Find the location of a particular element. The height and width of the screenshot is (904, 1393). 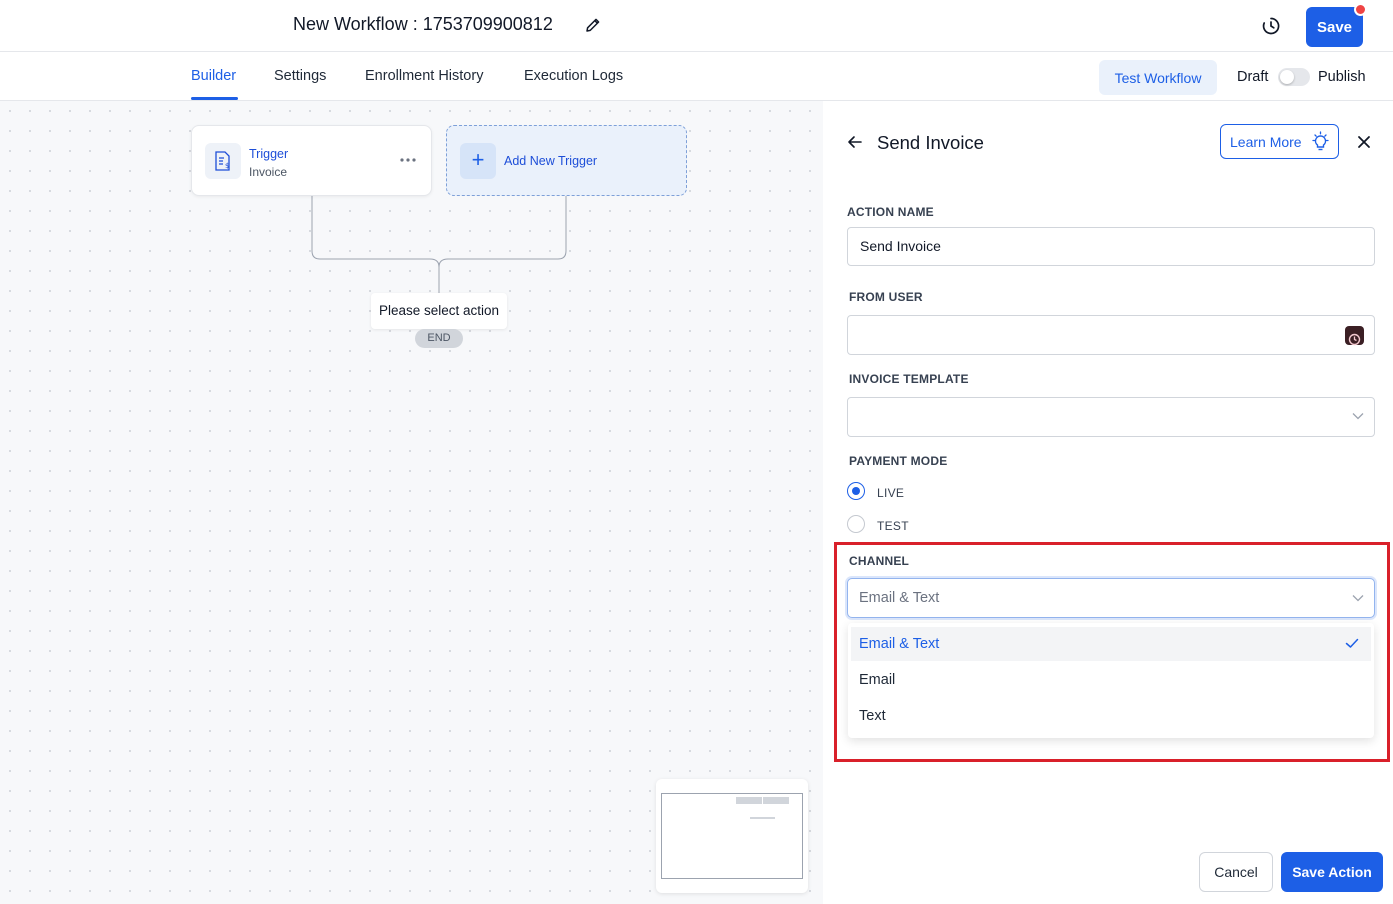

channel-option-label: Text is located at coordinates (872, 716).